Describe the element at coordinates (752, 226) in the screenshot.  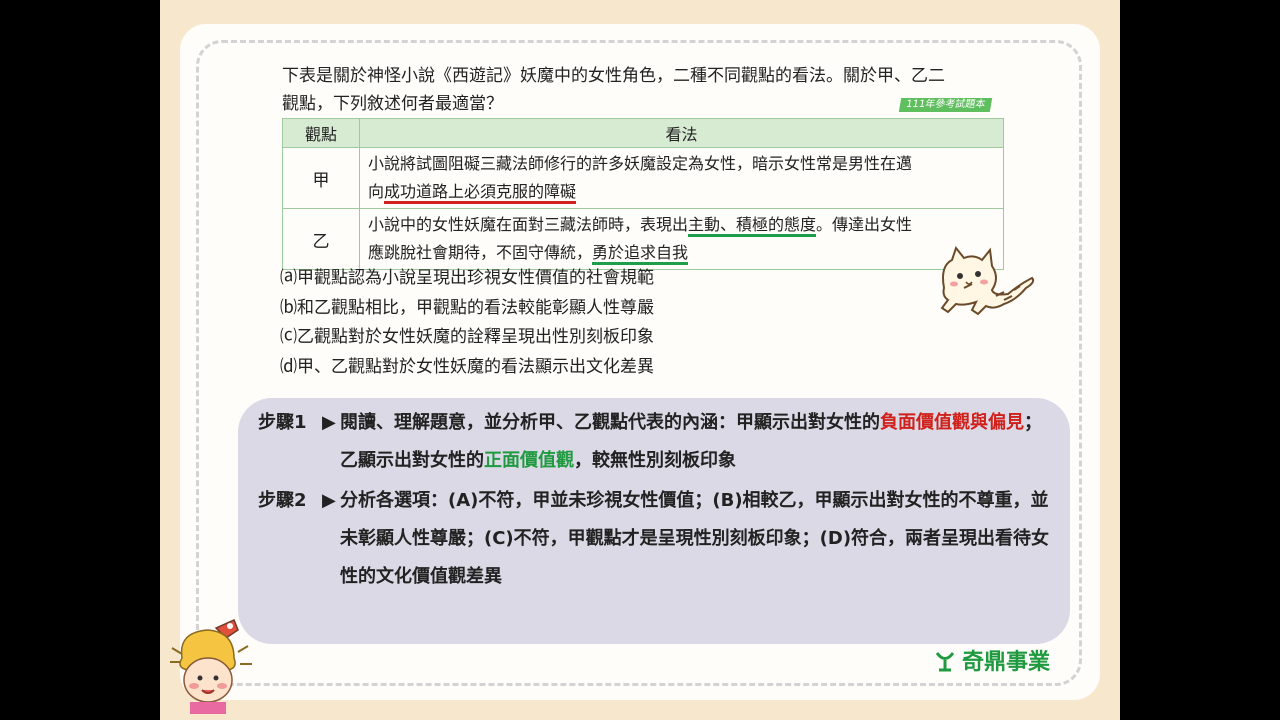
I see `underlined-active-attitude: 主動、積極的態度` at that location.